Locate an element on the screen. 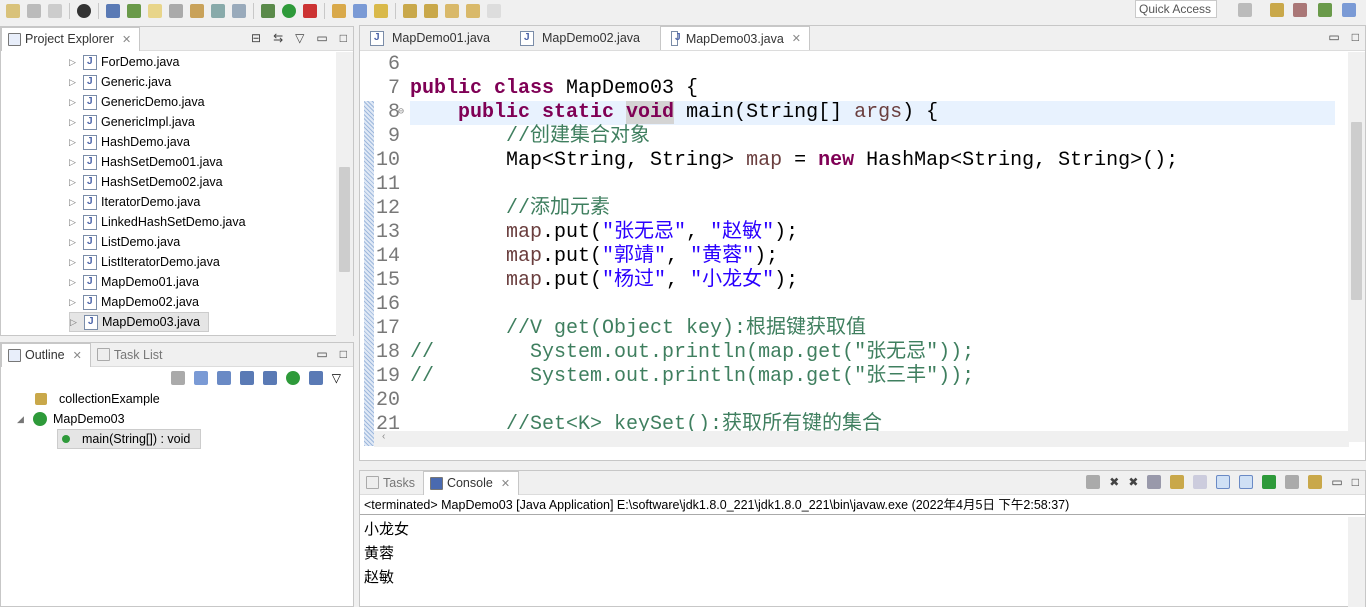 The width and height of the screenshot is (1366, 607). pin-console-icon is located at coordinates (1269, 482).